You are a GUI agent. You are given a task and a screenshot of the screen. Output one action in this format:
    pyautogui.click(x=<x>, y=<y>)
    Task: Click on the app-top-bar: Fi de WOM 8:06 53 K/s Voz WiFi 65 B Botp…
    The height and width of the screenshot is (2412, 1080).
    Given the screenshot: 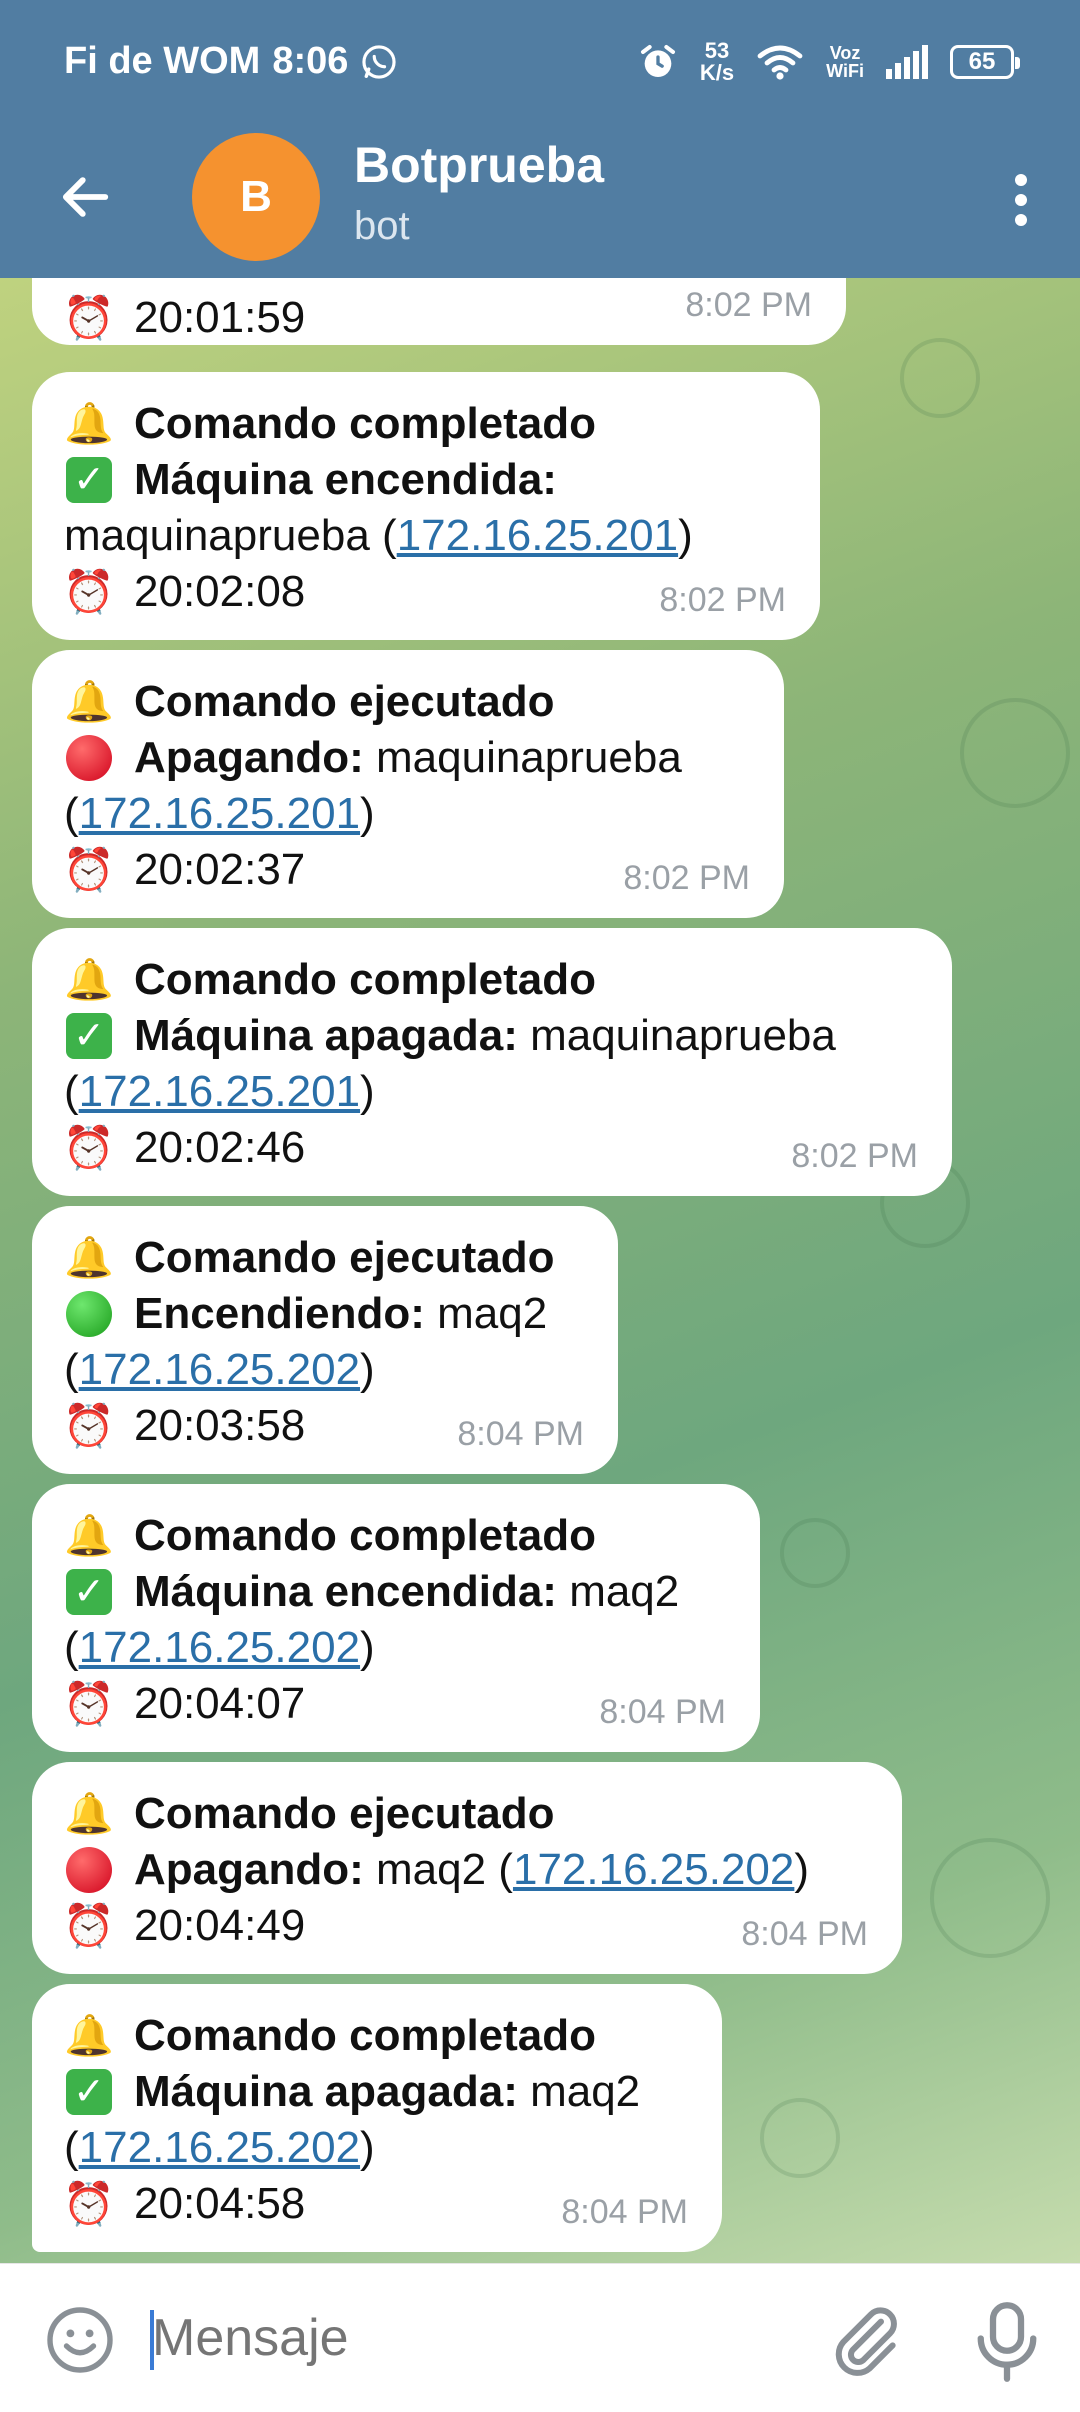 What is the action you would take?
    pyautogui.click(x=540, y=139)
    